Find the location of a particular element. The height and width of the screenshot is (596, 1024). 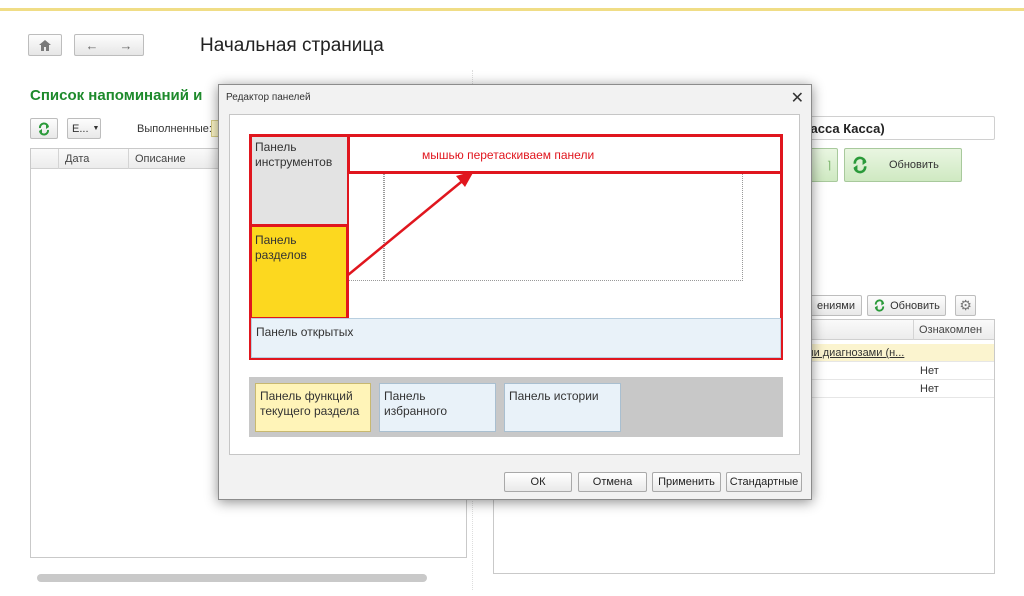

column-acknowledged: Ознакомлен is located at coordinates (950, 330).